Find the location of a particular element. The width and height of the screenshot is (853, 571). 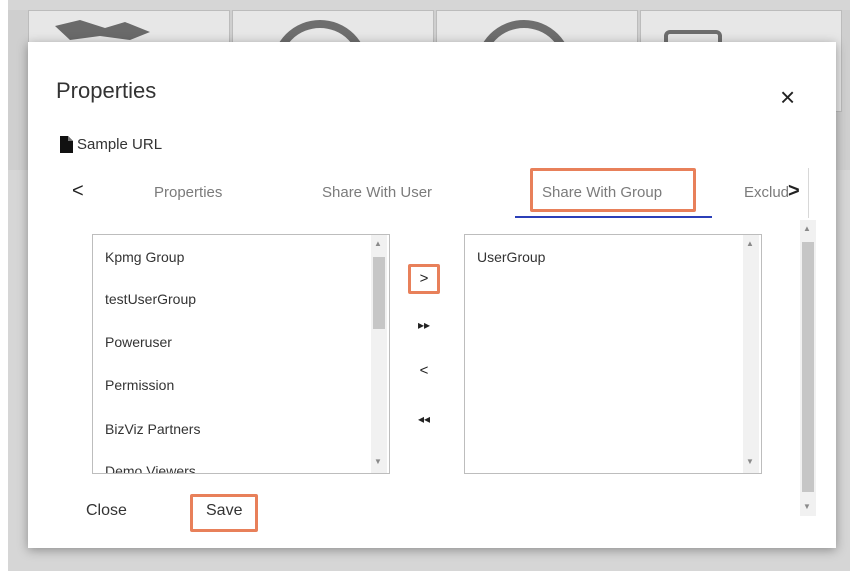

tab-share-with-group: Share With Group is located at coordinates (602, 192).